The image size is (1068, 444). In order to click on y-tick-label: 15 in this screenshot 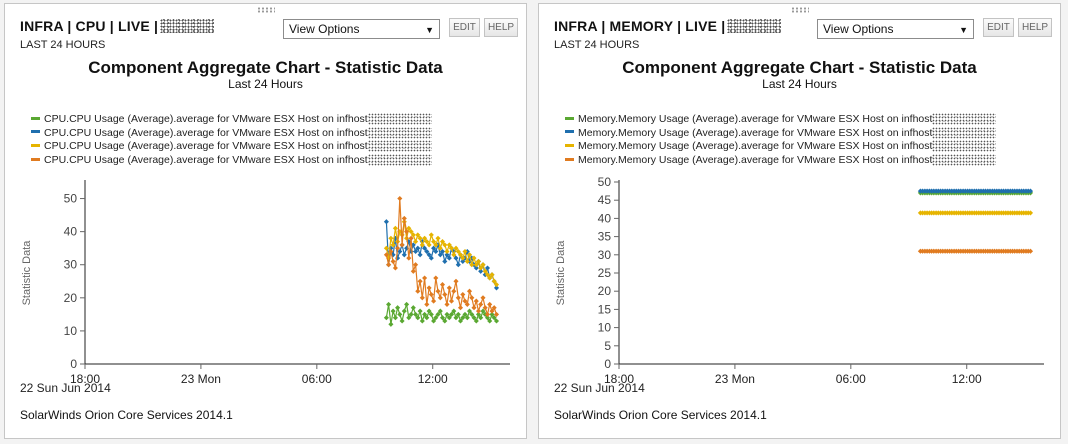, I will do `click(605, 309)`.